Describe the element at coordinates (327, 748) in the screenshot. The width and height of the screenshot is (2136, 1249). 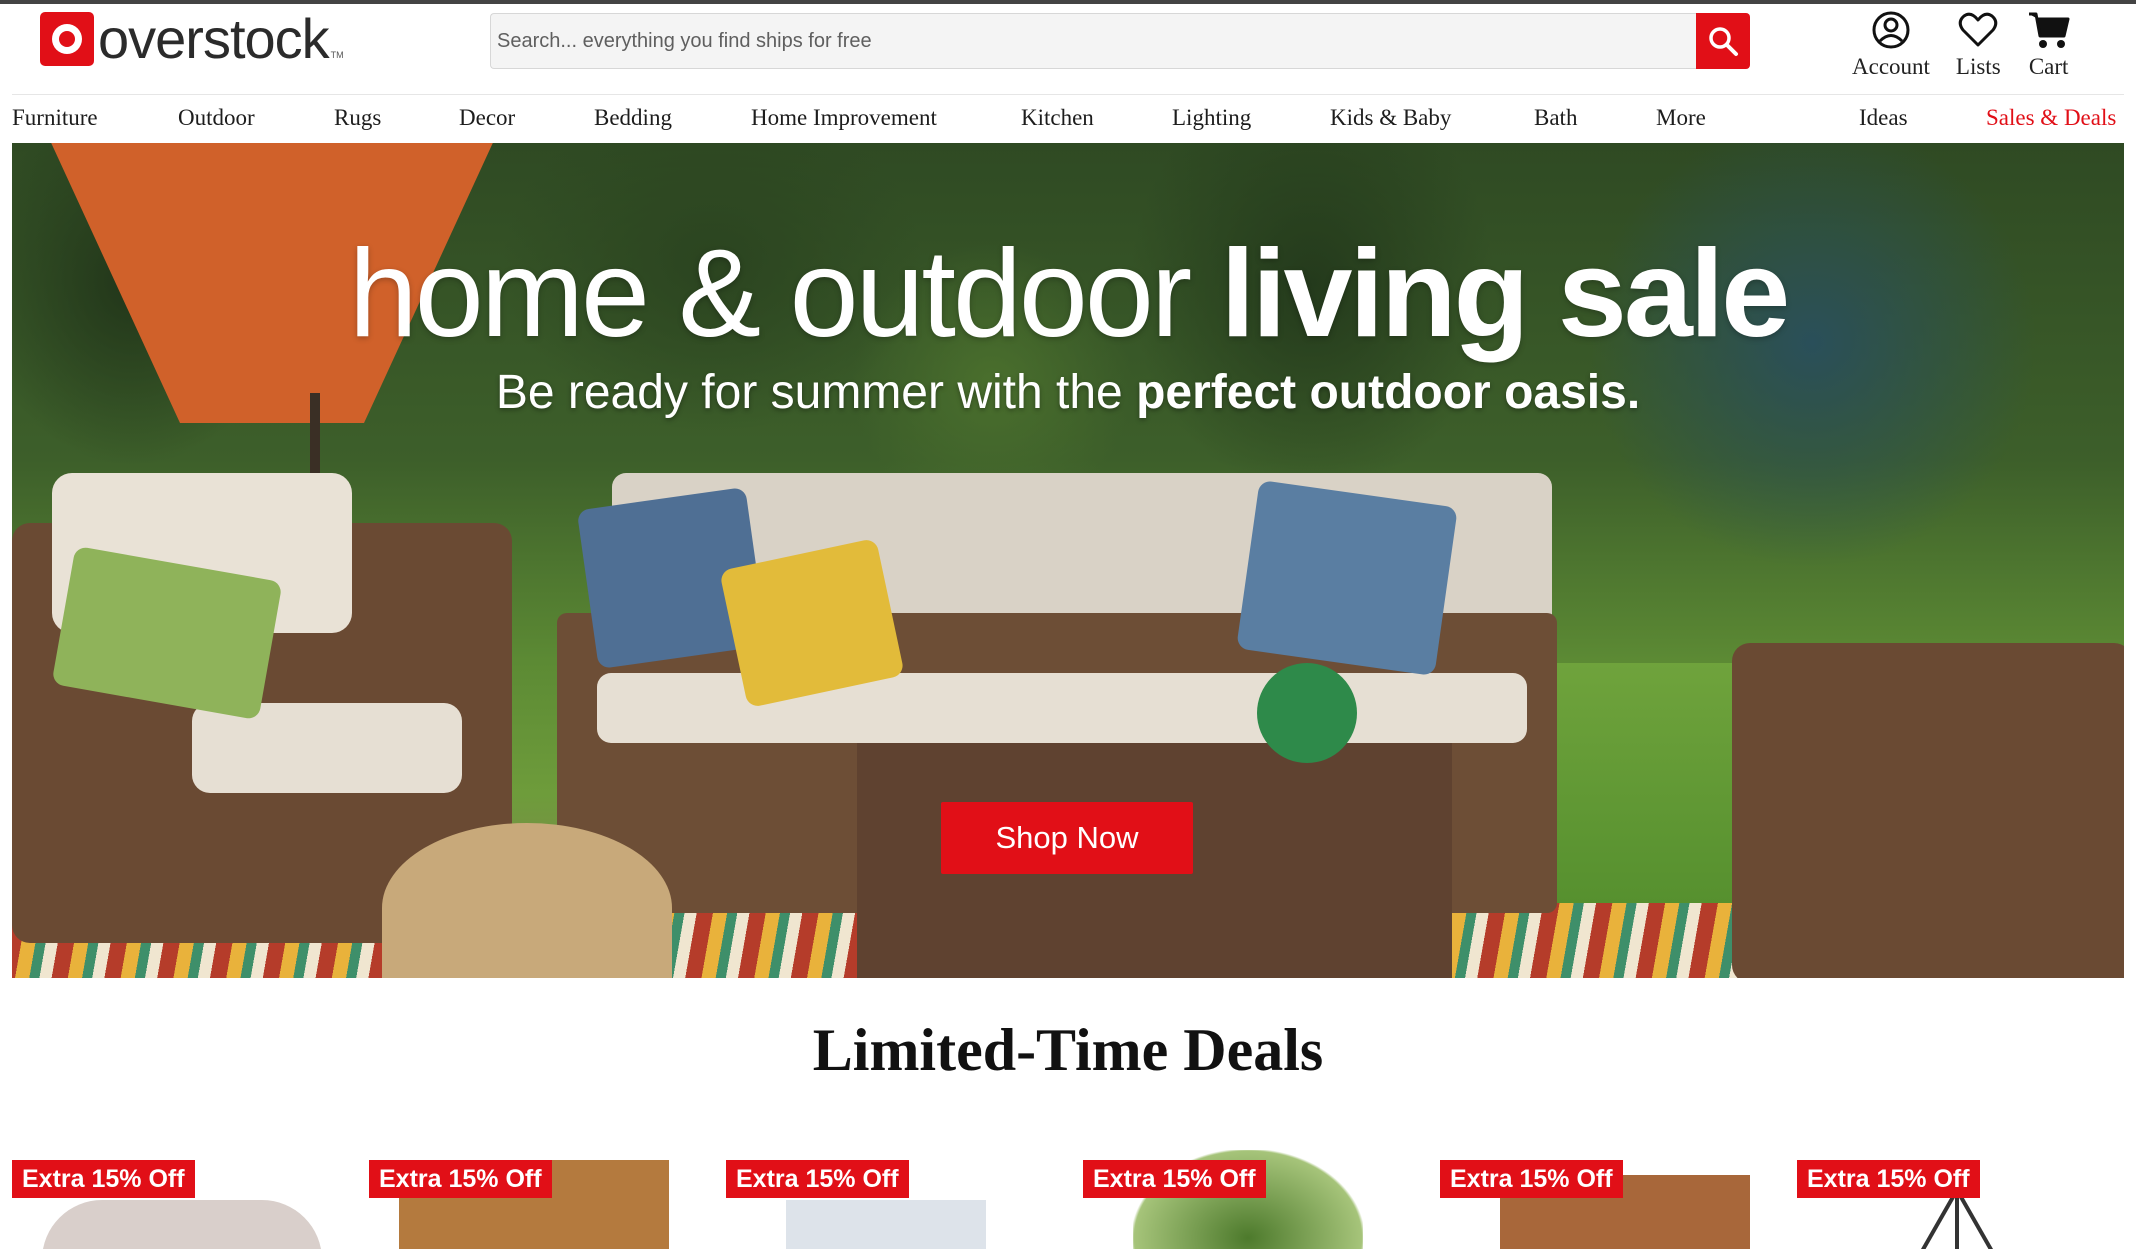
I see `chair-seat-cushion` at that location.